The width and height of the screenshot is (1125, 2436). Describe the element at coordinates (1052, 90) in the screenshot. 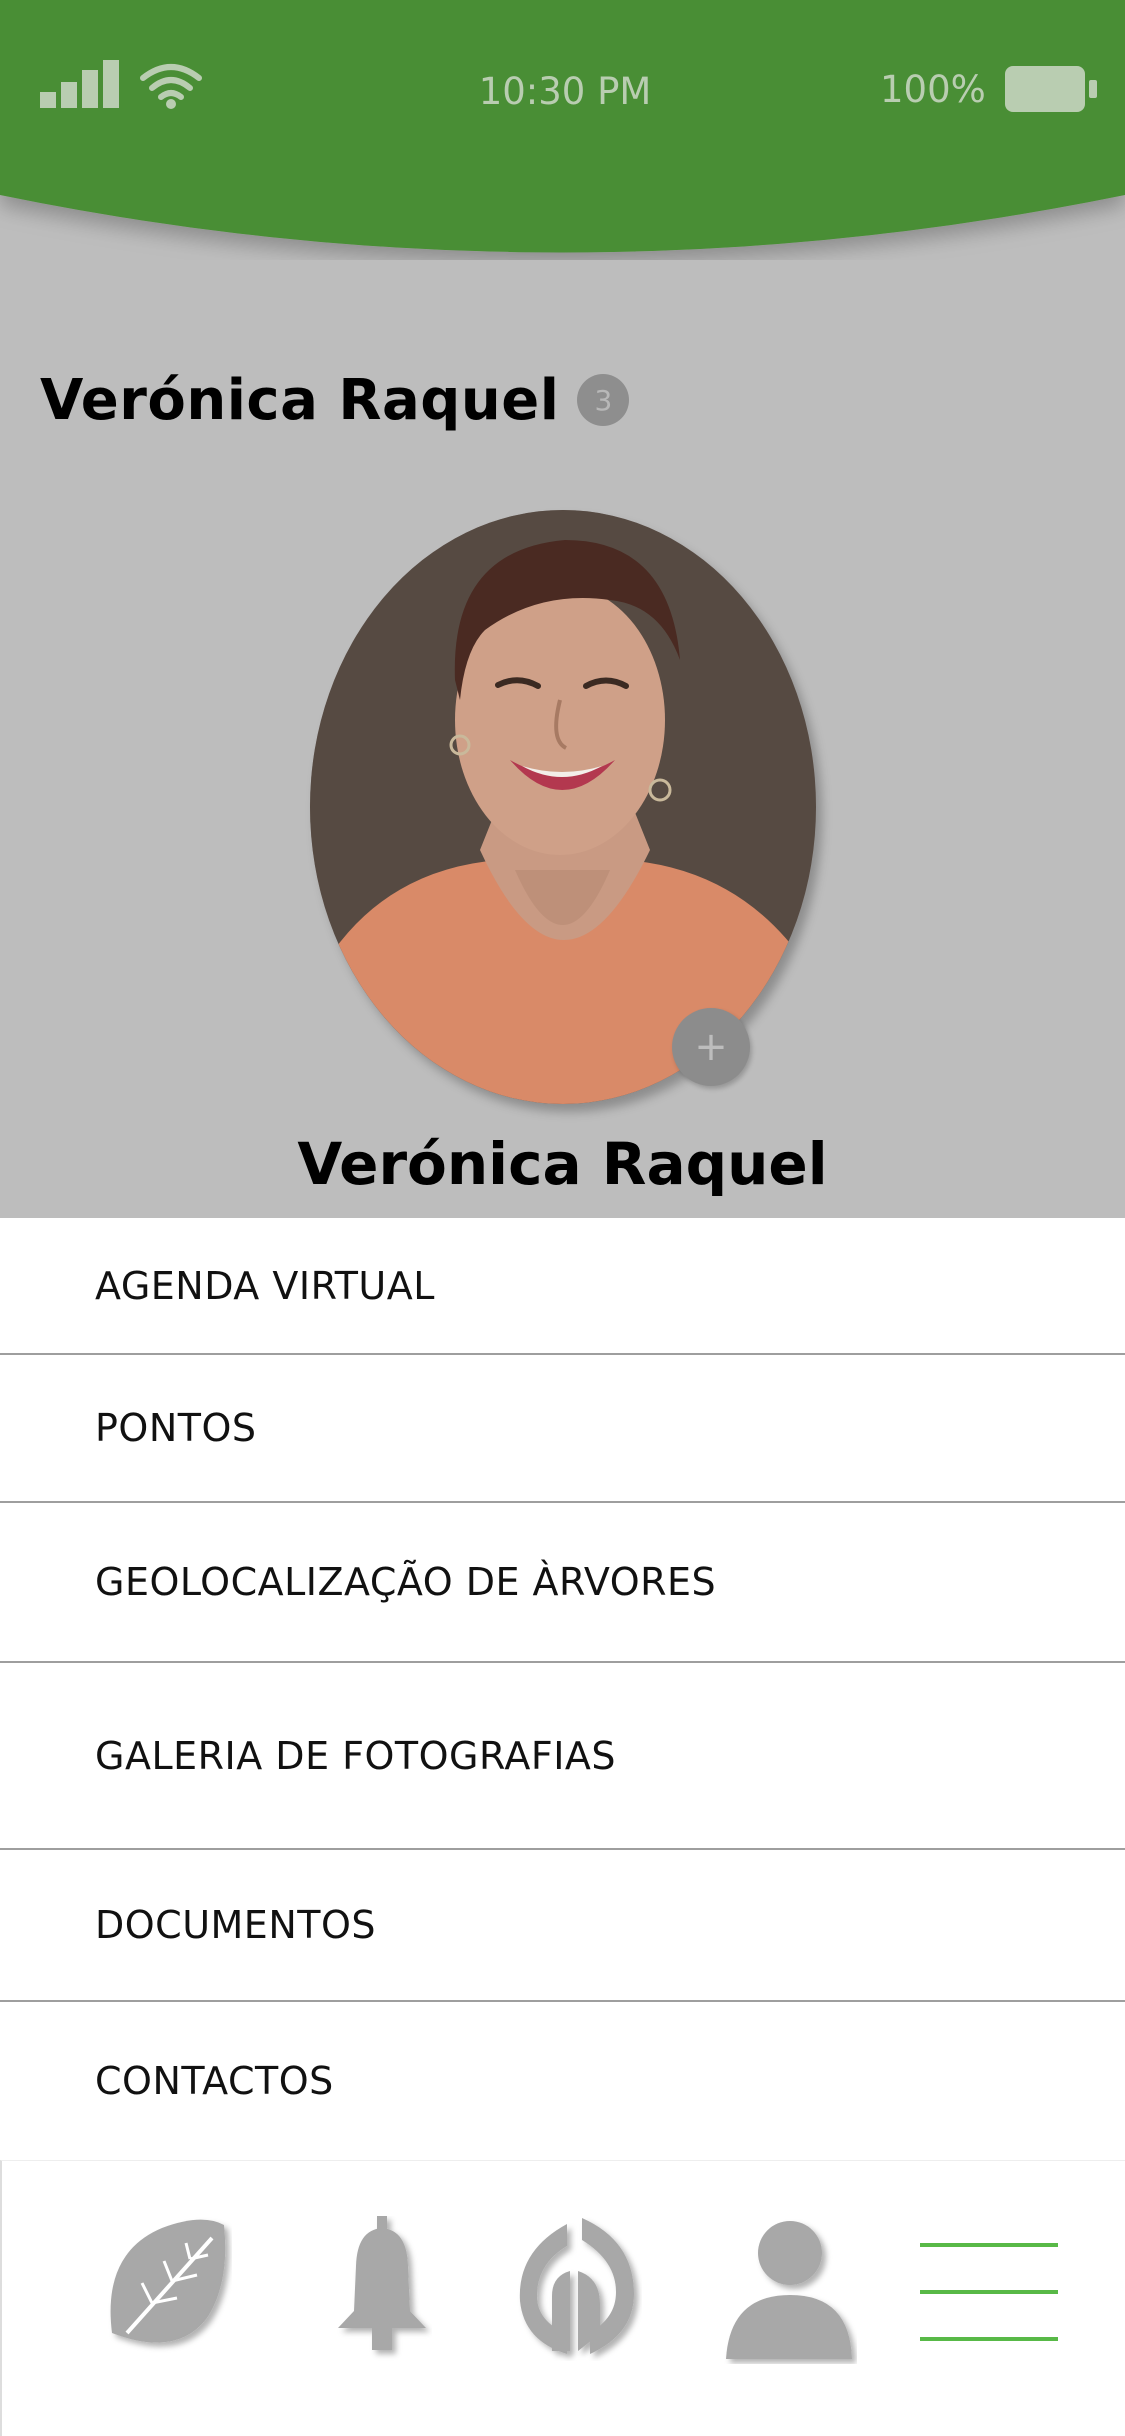

I see `battery-icon` at that location.